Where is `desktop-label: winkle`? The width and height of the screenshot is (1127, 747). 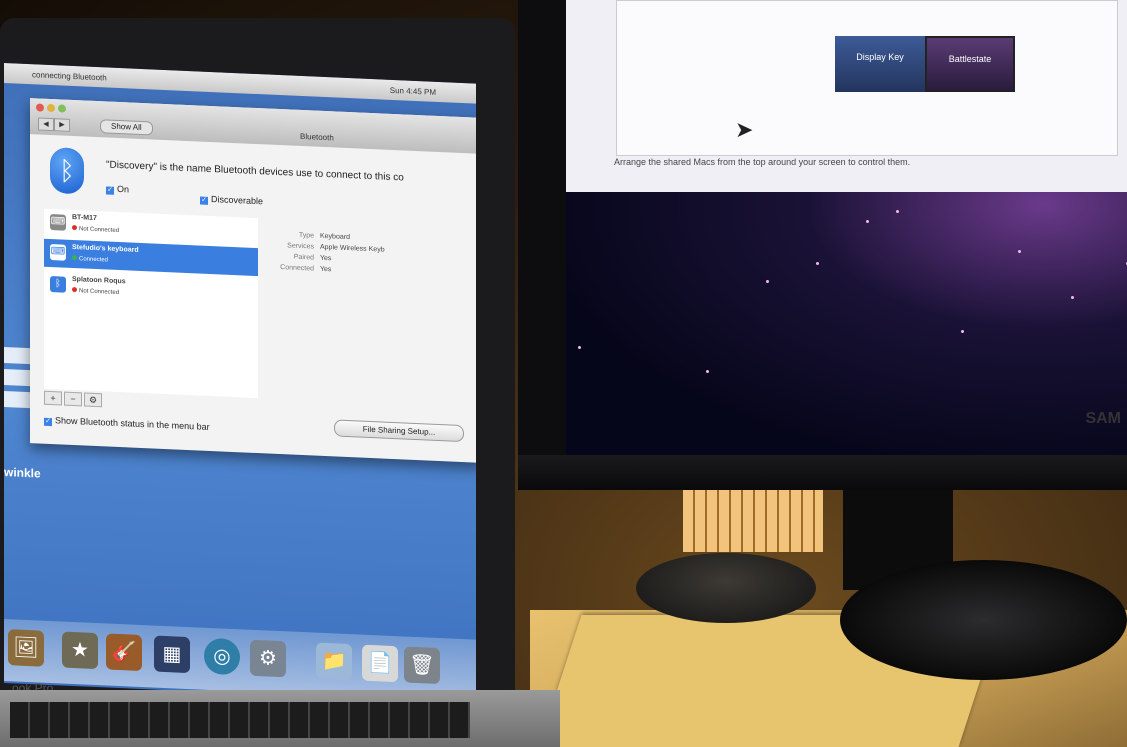
desktop-label: winkle is located at coordinates (22, 473).